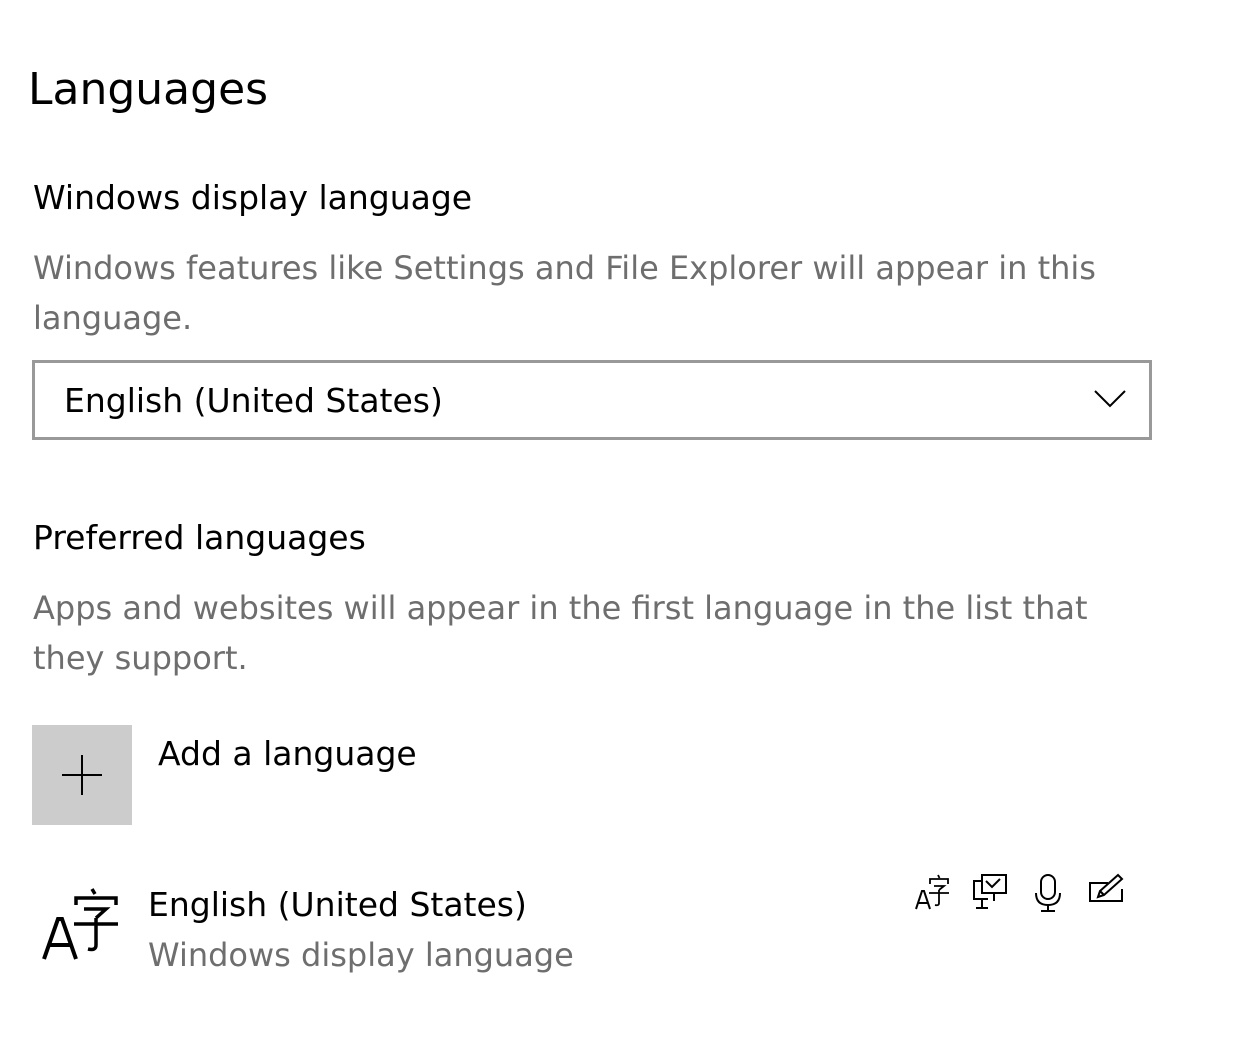 This screenshot has height=1057, width=1238. I want to click on display-language-heading: Windows display language, so click(253, 197).